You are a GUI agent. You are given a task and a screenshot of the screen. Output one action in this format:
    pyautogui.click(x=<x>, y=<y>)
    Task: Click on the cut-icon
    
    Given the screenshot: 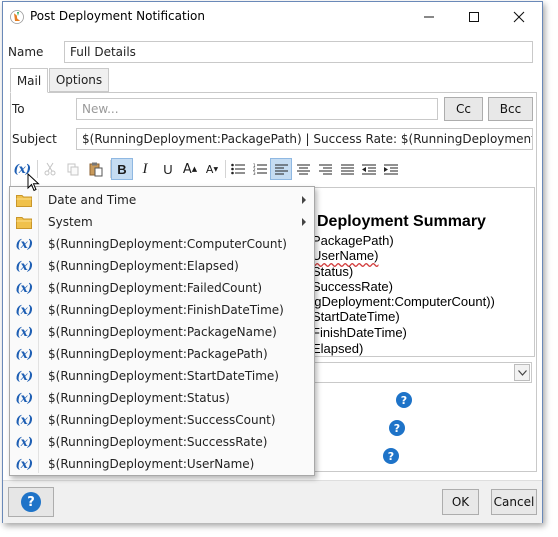 What is the action you would take?
    pyautogui.click(x=50, y=169)
    